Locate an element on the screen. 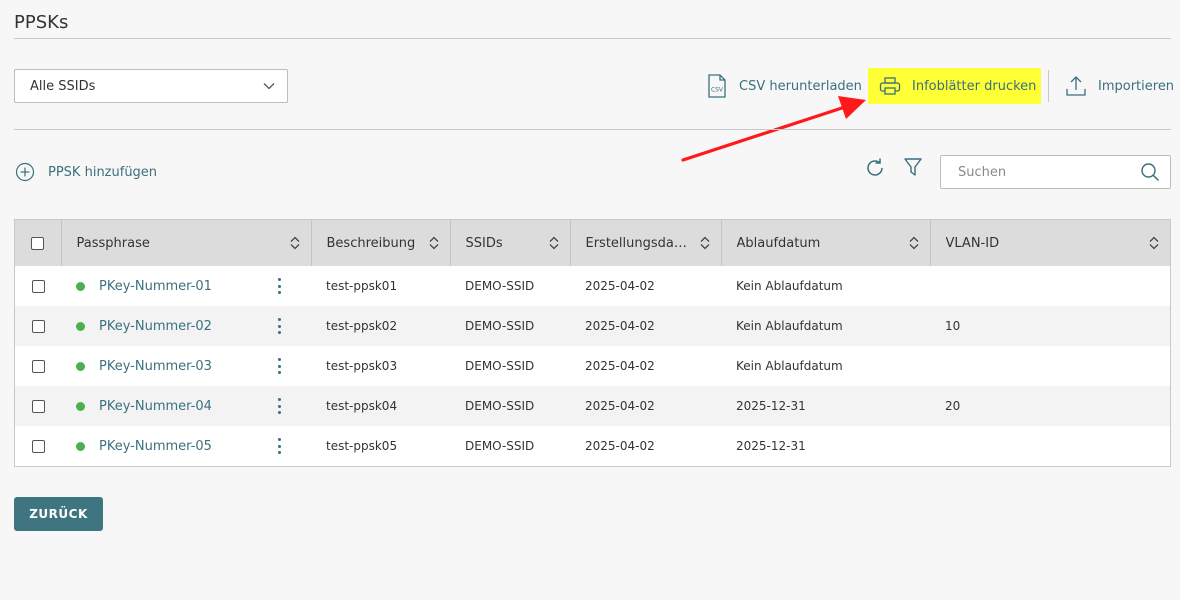 Image resolution: width=1180 pixels, height=600 pixels. passphrase-cell: PKey-Nummer-04 is located at coordinates (186, 406).